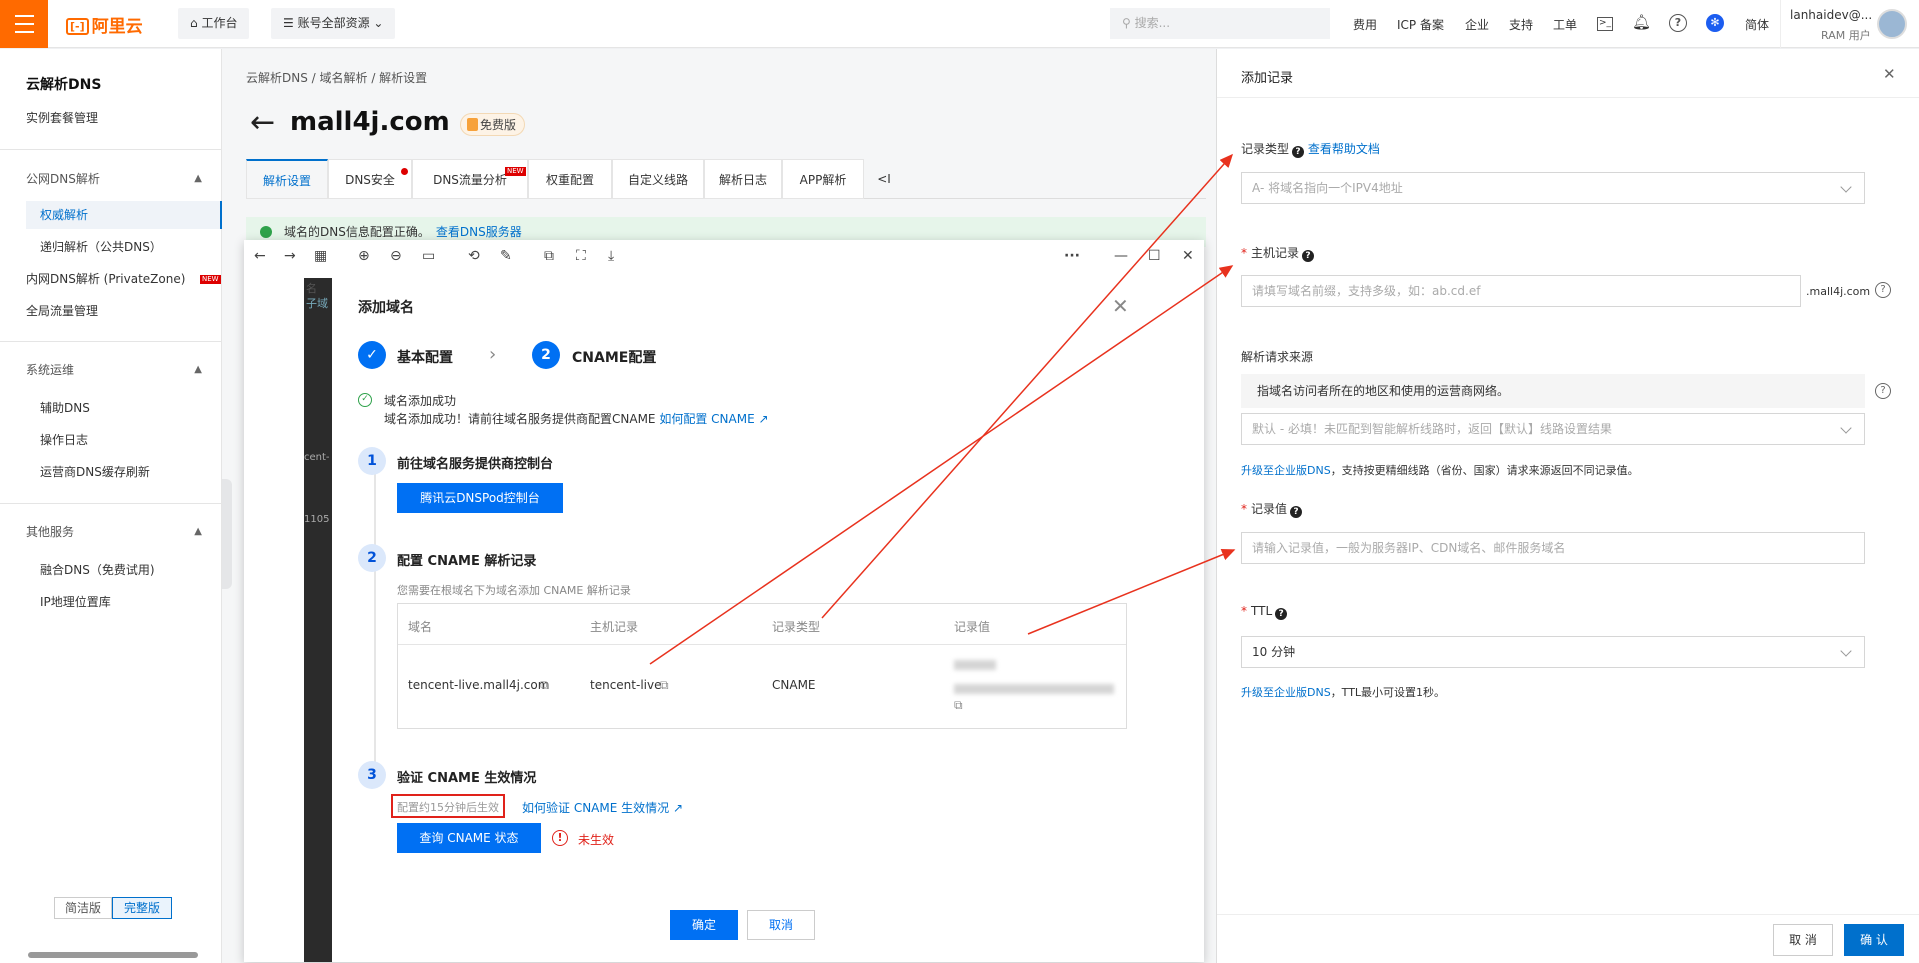  What do you see at coordinates (1027, 386) in the screenshot?
I see `arrow-to-type` at bounding box center [1027, 386].